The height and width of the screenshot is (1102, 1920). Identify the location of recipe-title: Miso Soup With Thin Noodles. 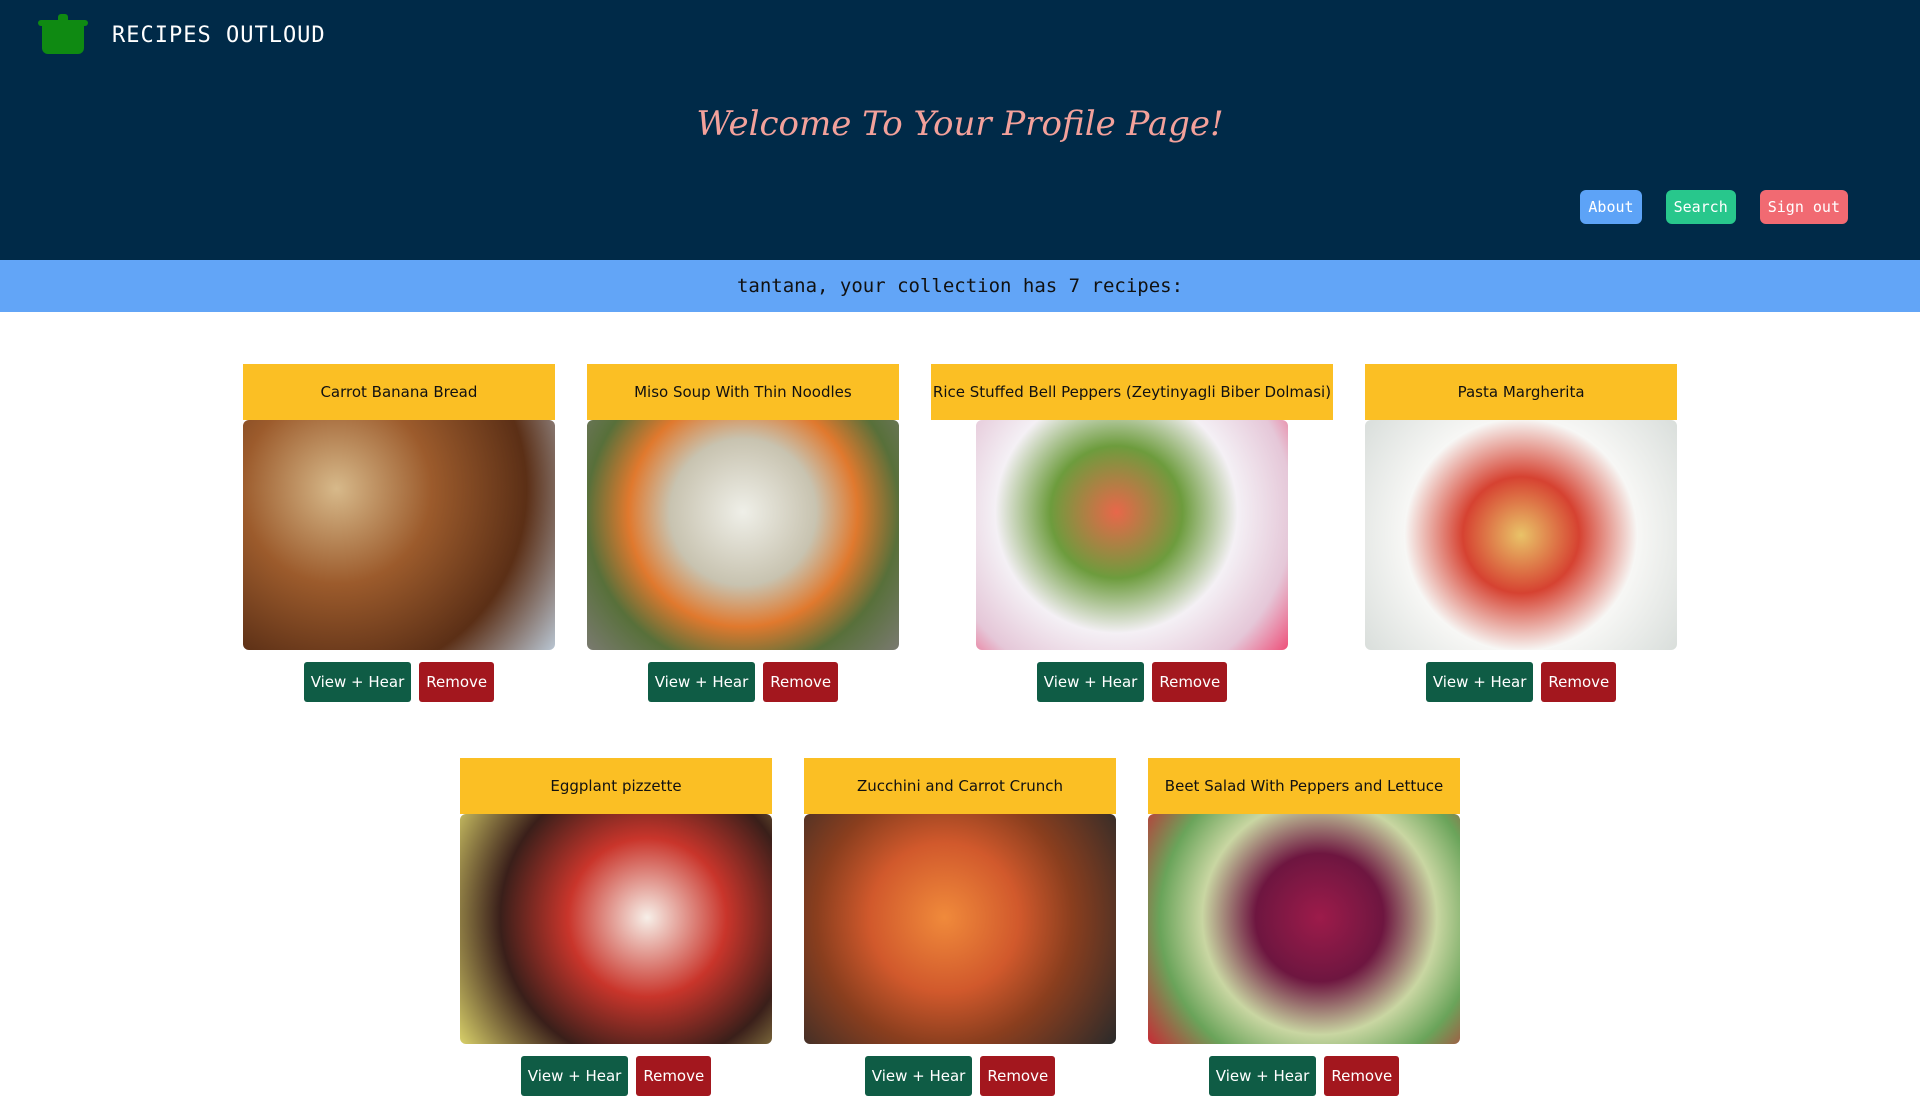
(742, 392).